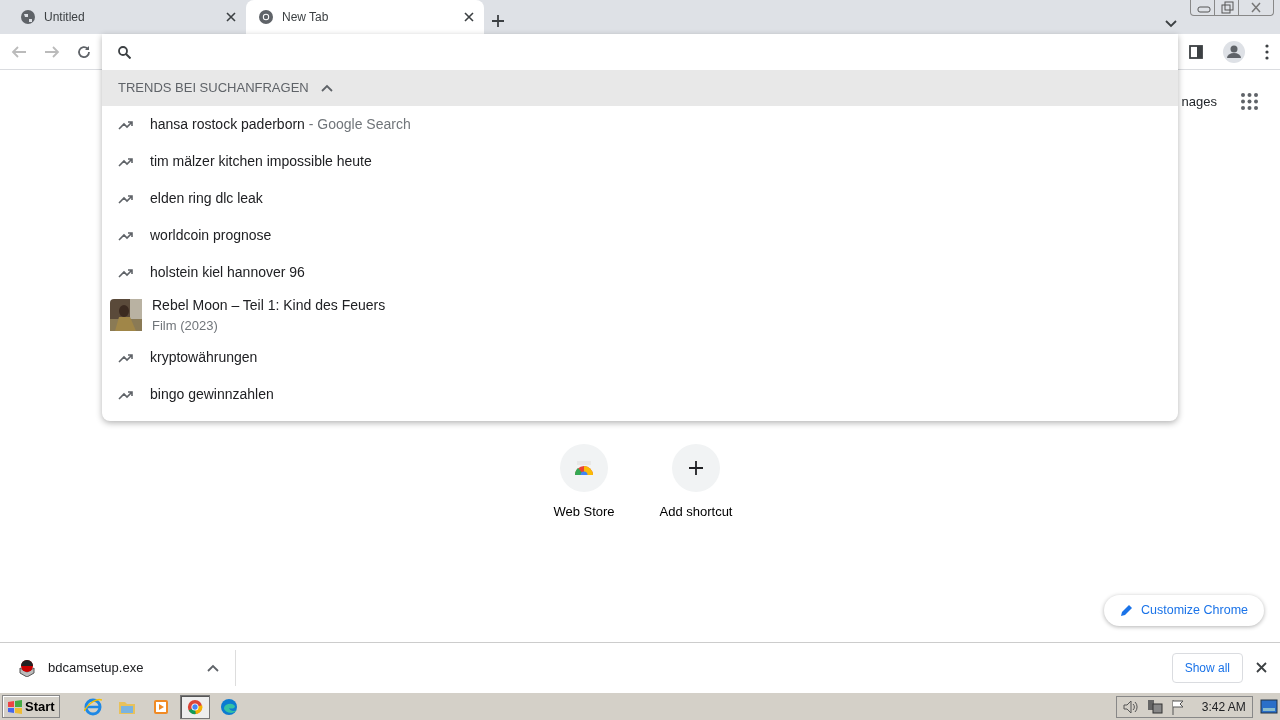 This screenshot has width=1280, height=720. I want to click on tab-search-button, so click(1171, 23).